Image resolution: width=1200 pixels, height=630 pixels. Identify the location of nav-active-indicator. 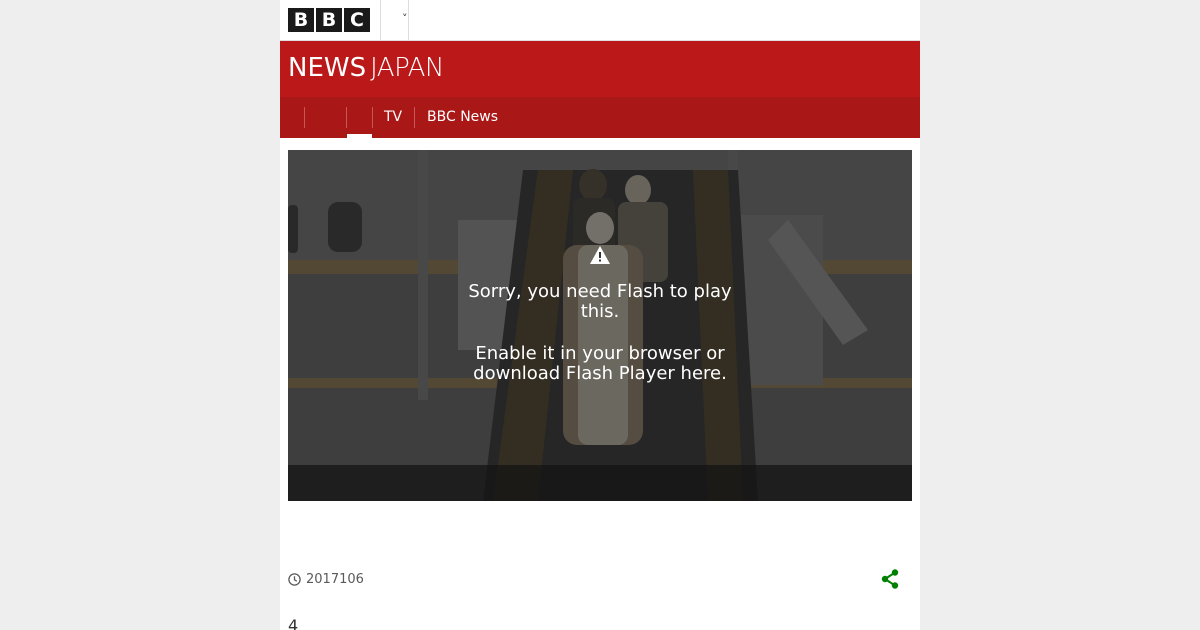
(359, 136).